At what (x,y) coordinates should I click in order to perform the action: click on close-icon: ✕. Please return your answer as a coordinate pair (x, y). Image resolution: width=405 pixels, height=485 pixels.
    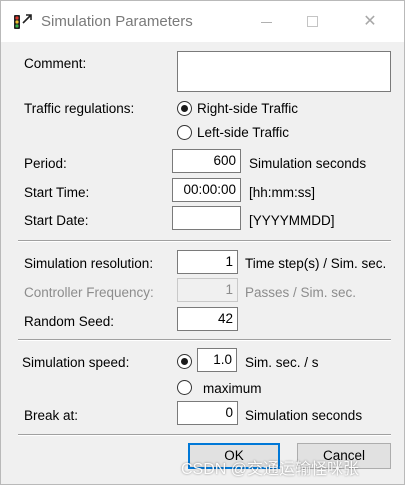
    Looking at the image, I should click on (370, 21).